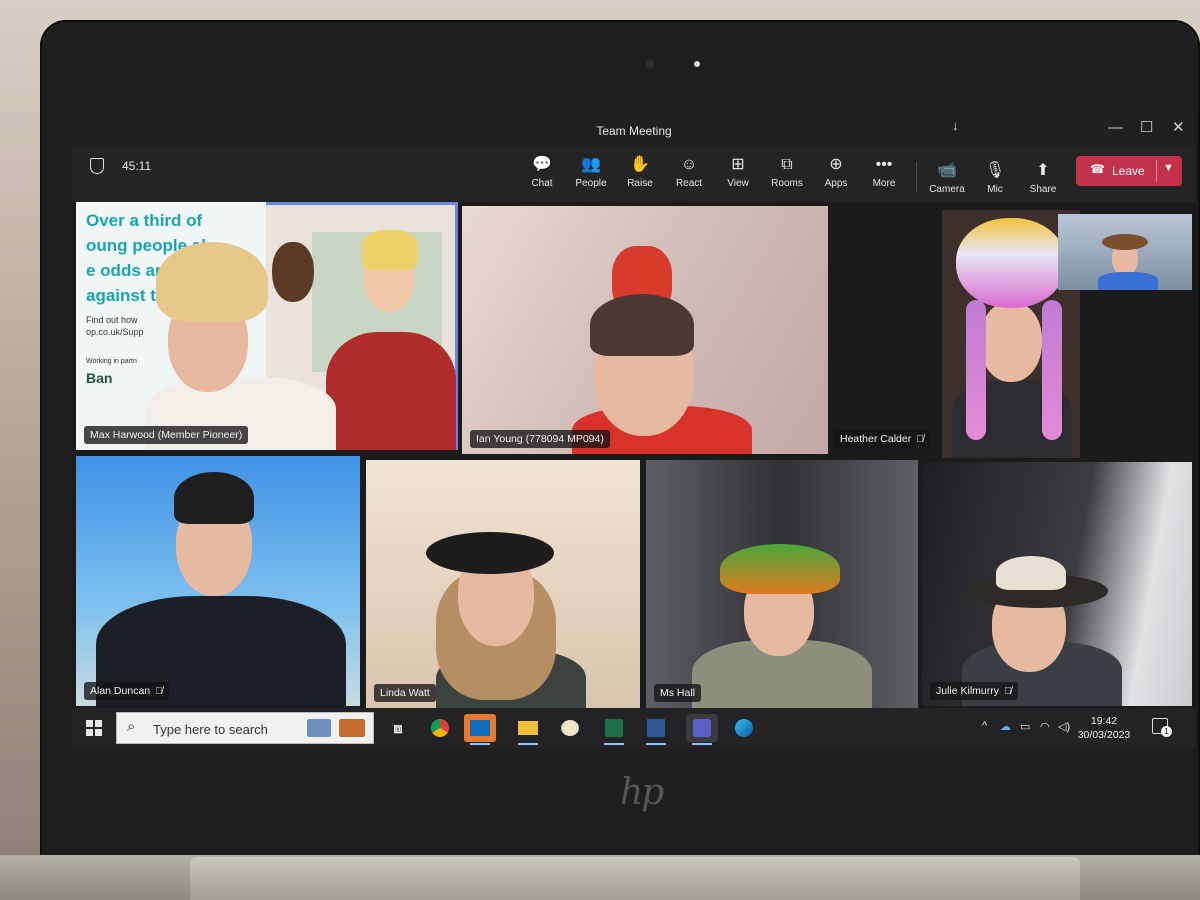 This screenshot has width=1200, height=900. Describe the element at coordinates (642, 792) in the screenshot. I see `hp-logo: hp` at that location.